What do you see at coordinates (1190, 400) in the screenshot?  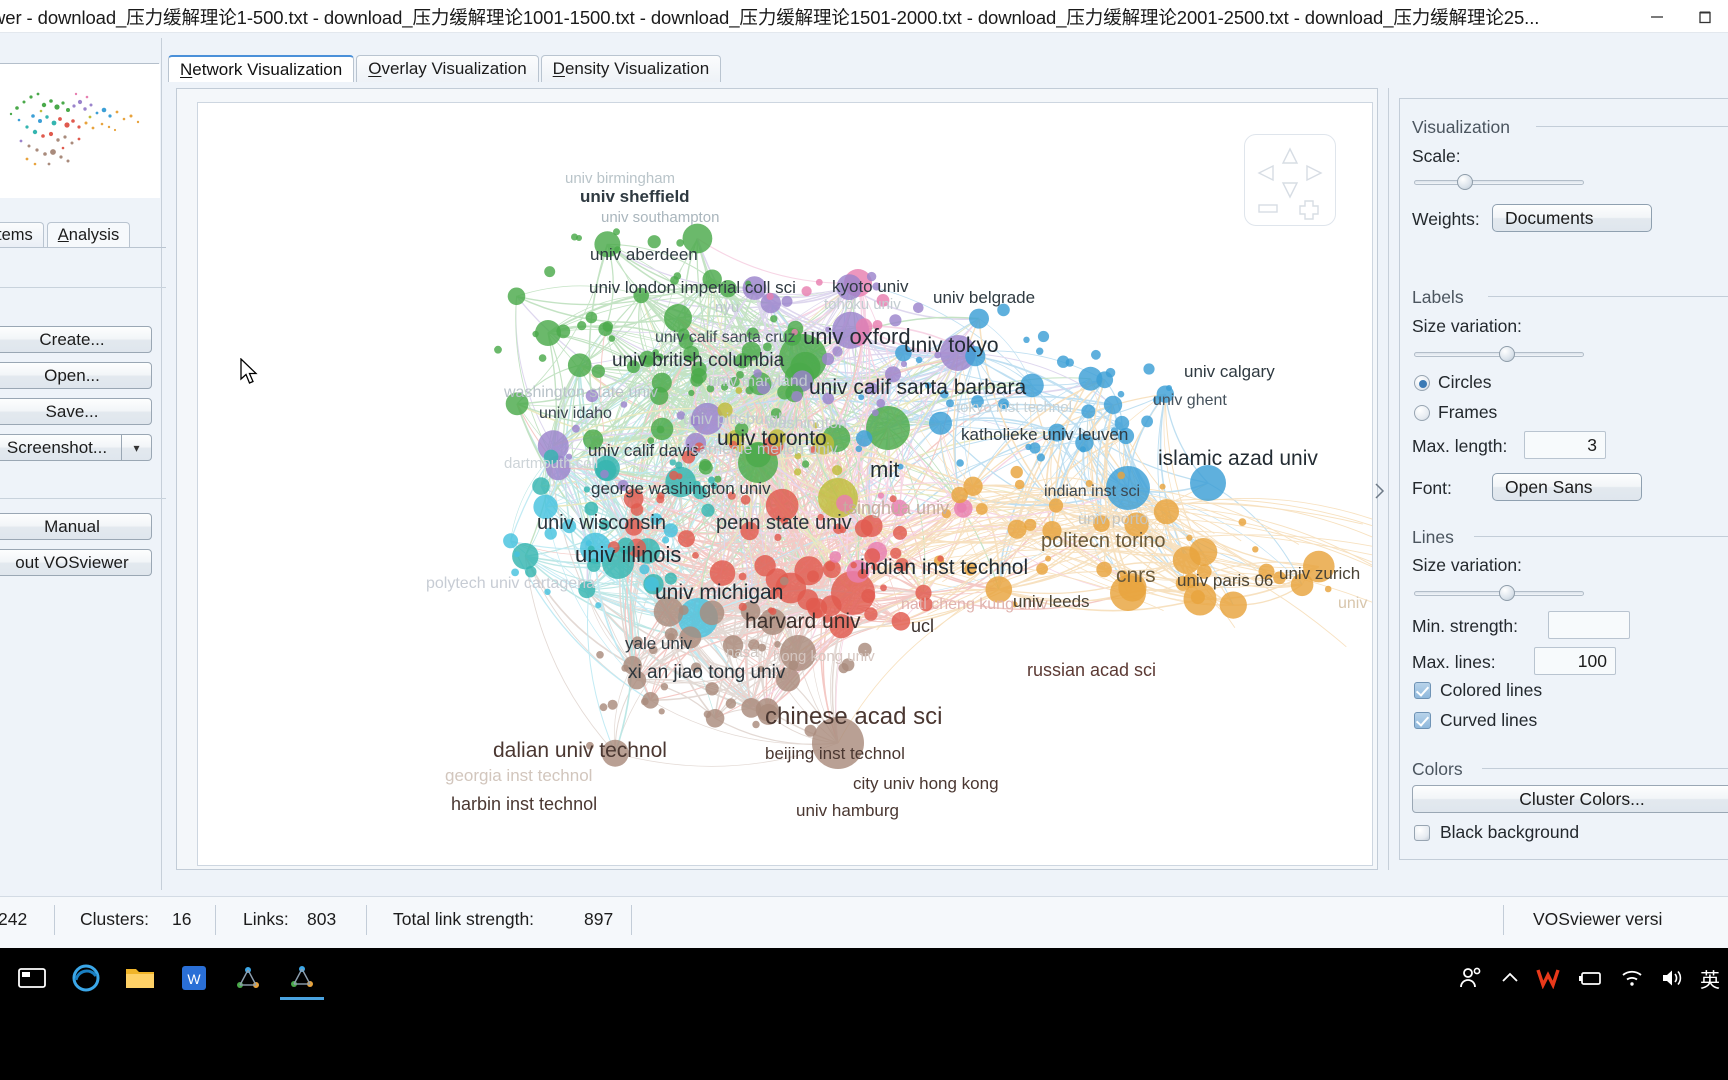 I see `map-node-label: univ ghent` at bounding box center [1190, 400].